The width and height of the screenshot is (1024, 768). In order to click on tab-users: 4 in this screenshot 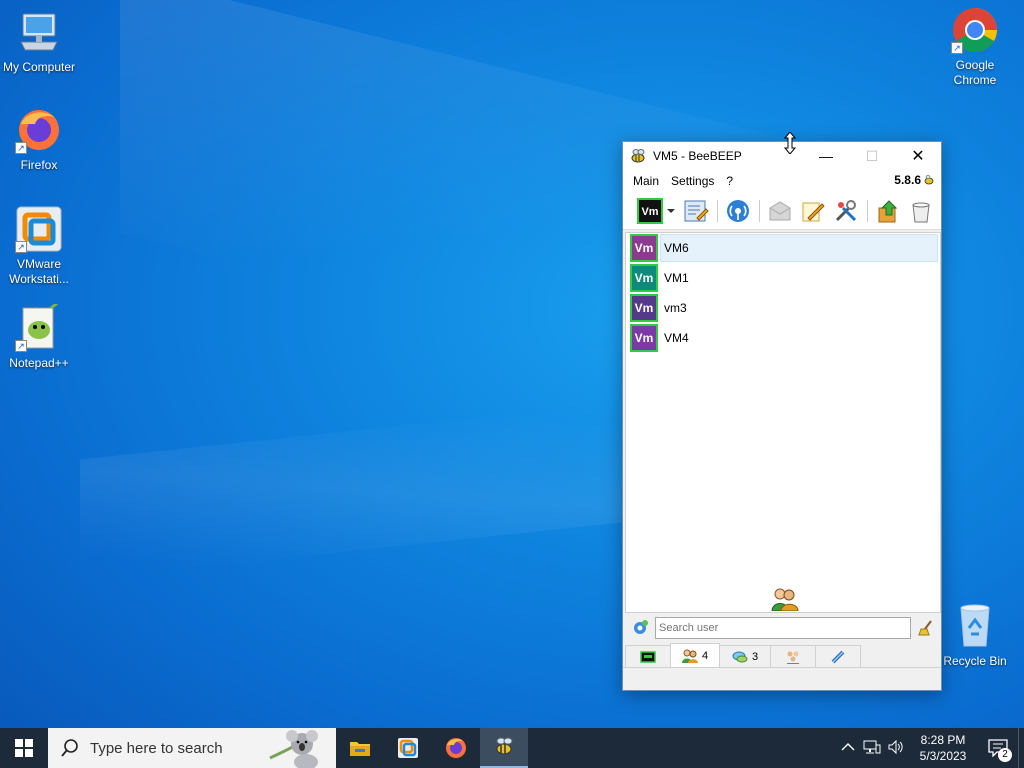, I will do `click(695, 655)`.